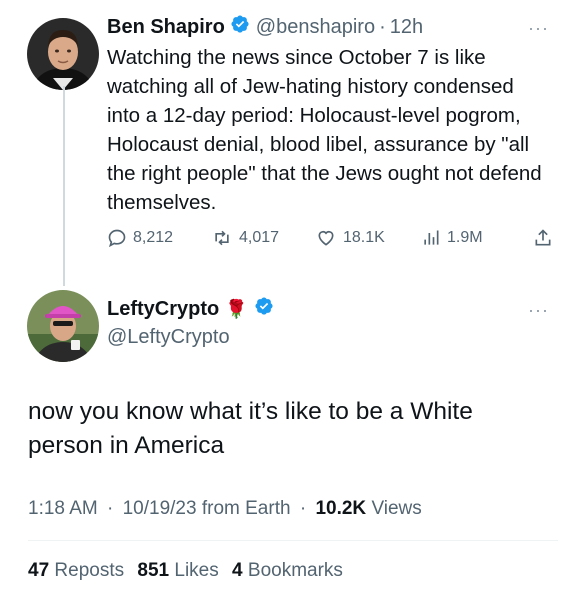 The height and width of the screenshot is (597, 568). I want to click on thread-line, so click(64, 186).